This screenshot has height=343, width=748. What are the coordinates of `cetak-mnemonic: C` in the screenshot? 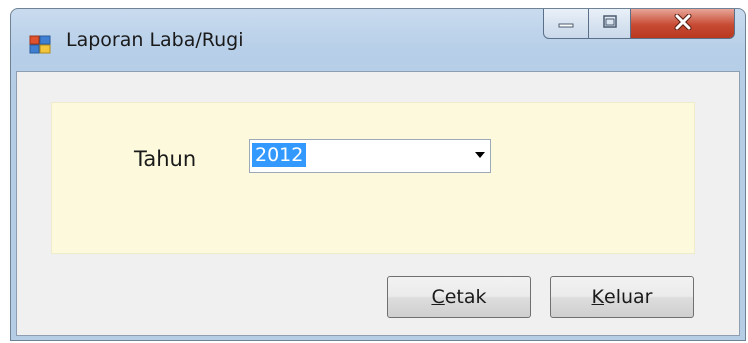 It's located at (438, 297).